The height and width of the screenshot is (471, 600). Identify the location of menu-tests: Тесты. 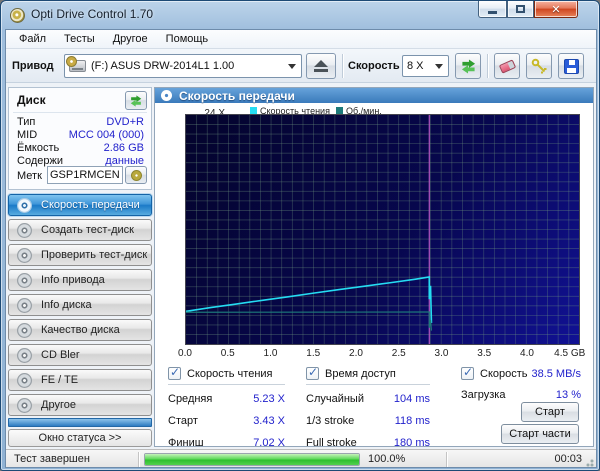
(79, 39).